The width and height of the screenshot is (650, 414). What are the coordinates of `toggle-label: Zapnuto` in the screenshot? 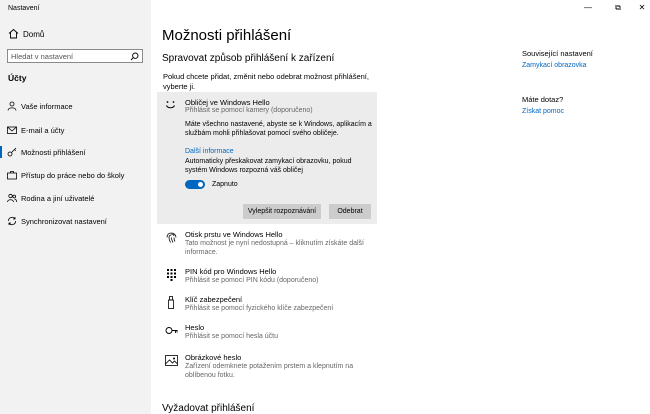 It's located at (225, 184).